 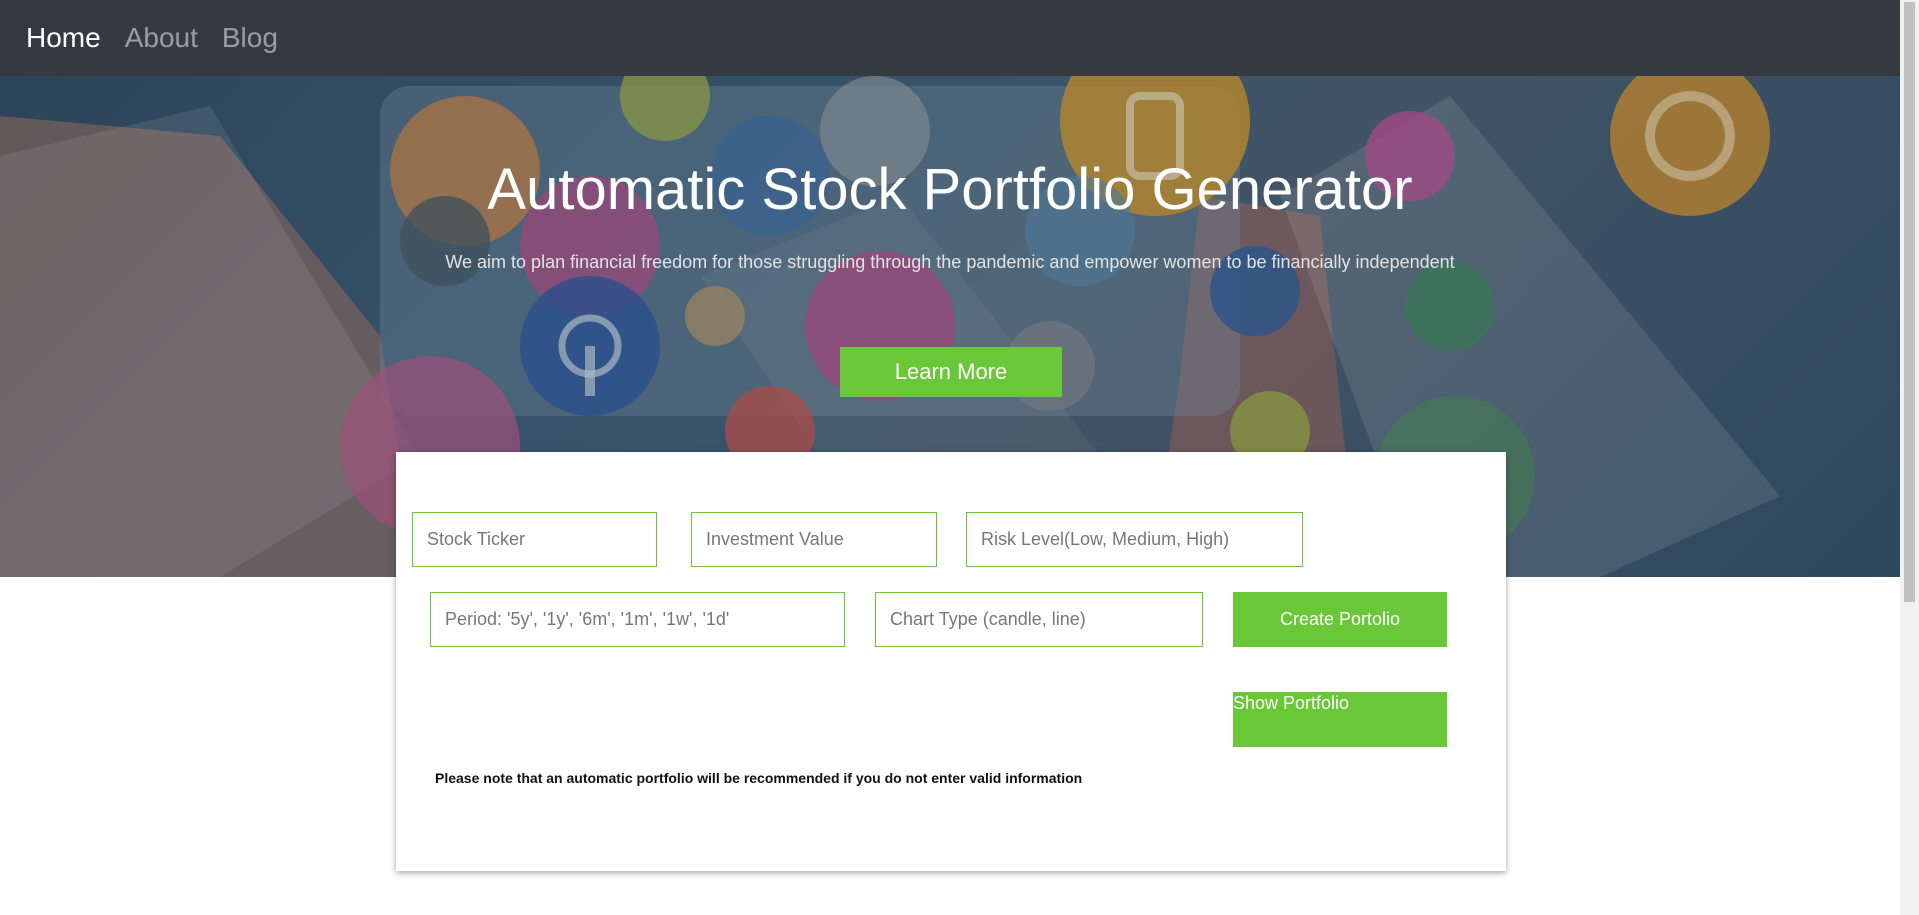 I want to click on period-input, so click(x=637, y=619).